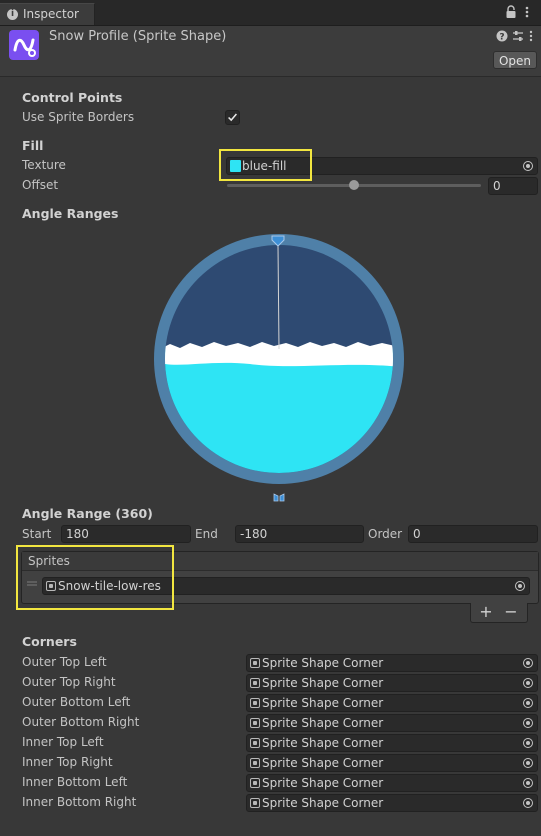  I want to click on tab-inspector: i Inspector, so click(47, 14).